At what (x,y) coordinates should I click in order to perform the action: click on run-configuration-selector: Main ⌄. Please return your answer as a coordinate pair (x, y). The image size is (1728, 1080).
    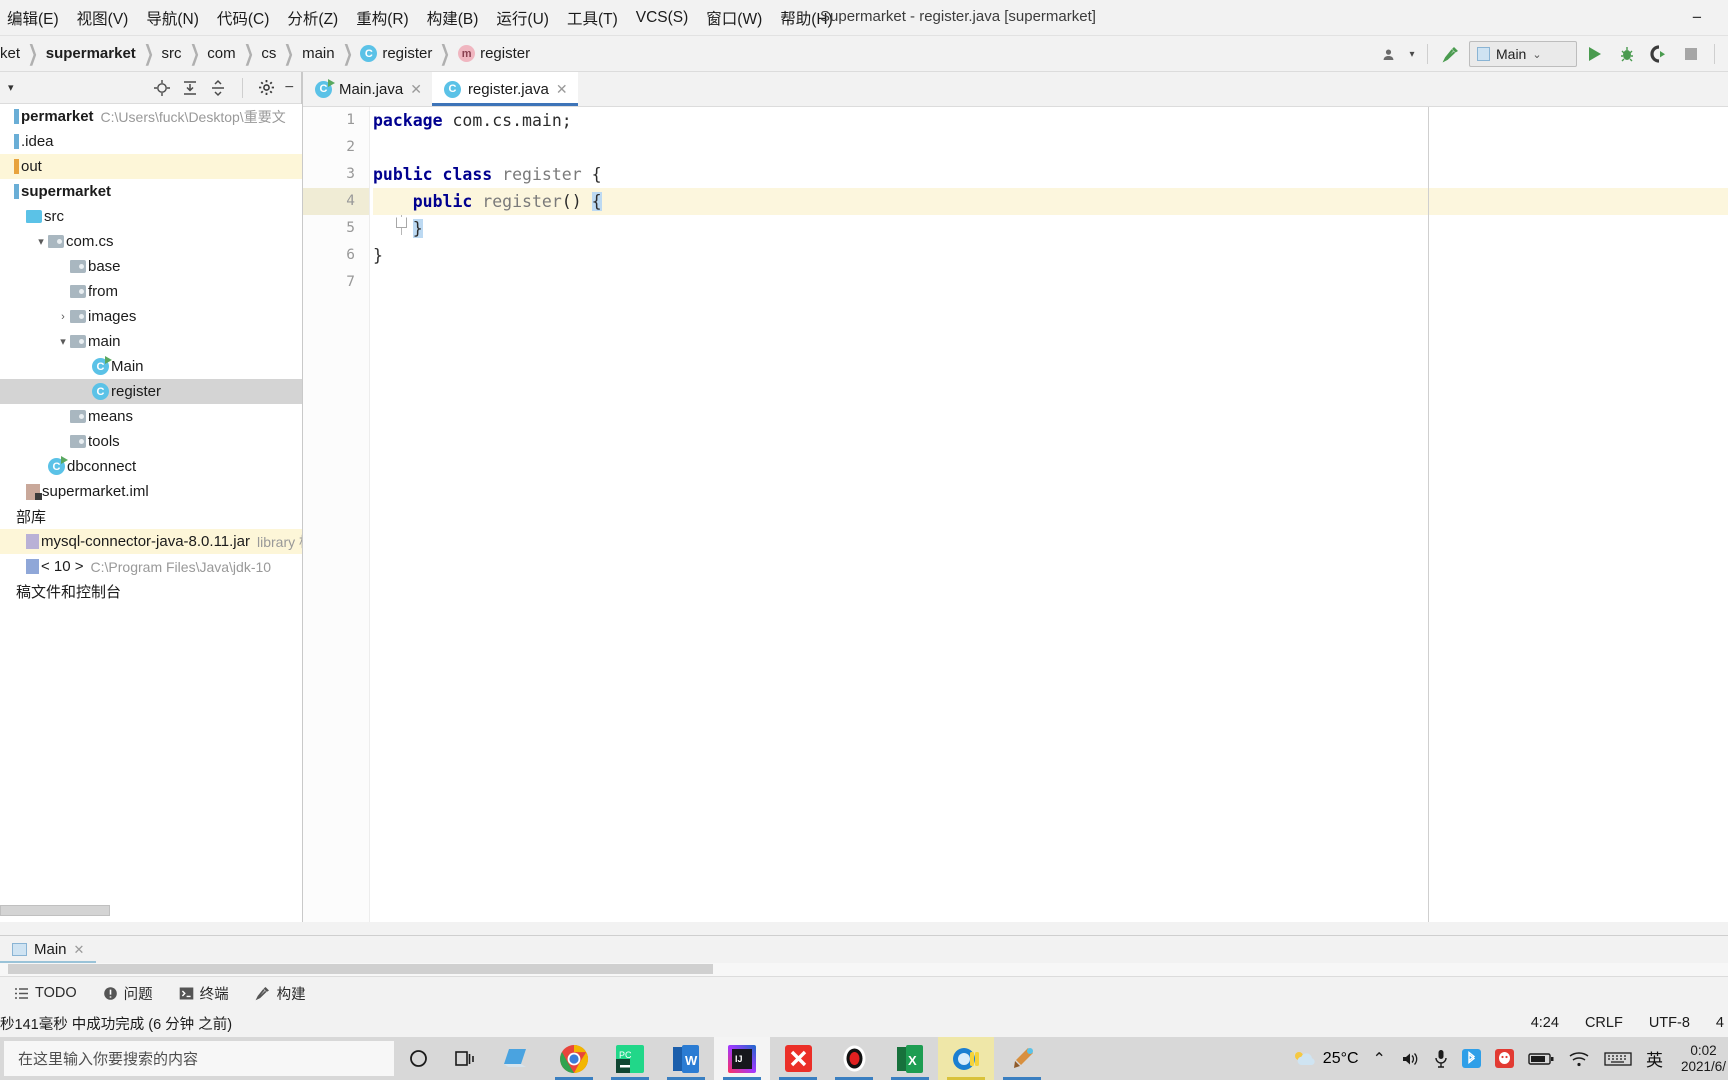
    Looking at the image, I should click on (1523, 54).